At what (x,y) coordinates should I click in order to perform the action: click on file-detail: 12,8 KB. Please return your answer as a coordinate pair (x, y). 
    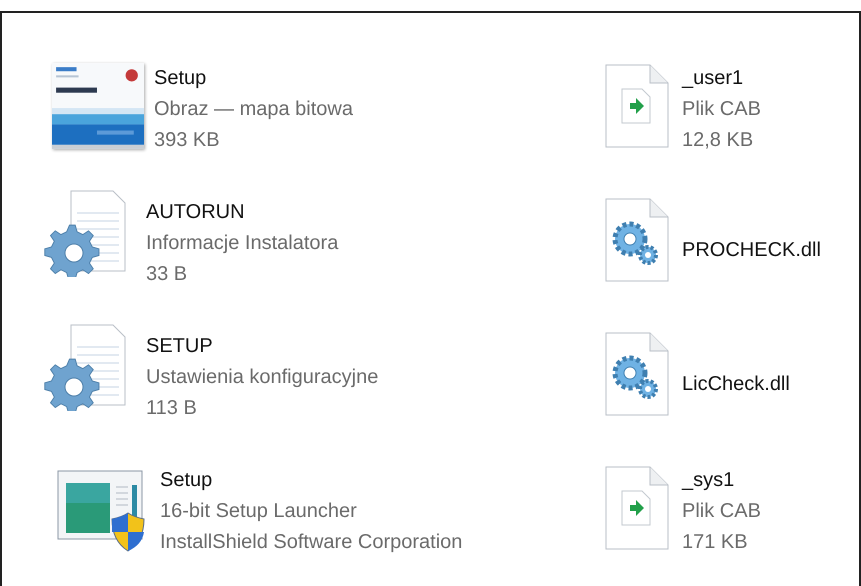
    Looking at the image, I should click on (718, 140).